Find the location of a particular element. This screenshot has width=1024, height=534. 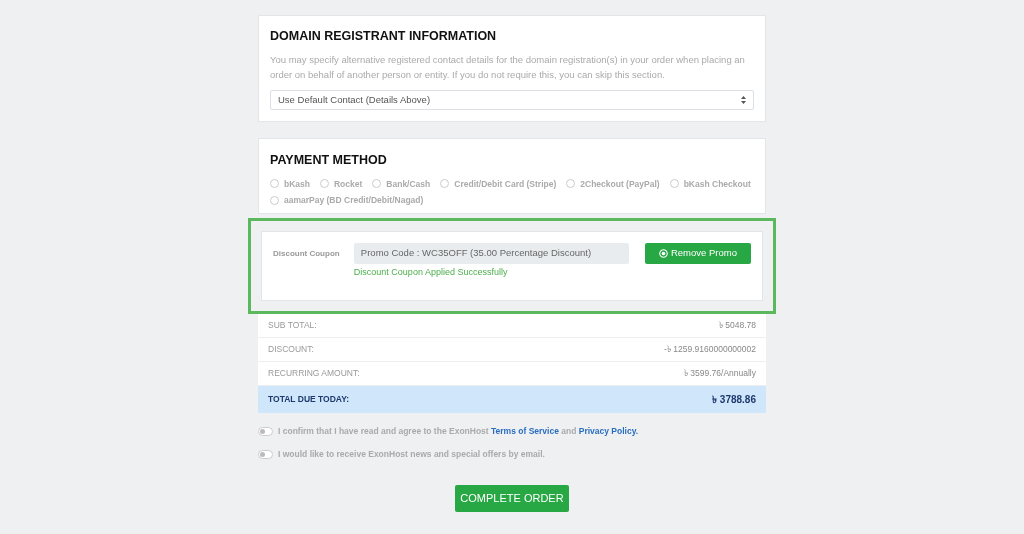

contact-select: Use Default Contact (Details Above) is located at coordinates (512, 99).